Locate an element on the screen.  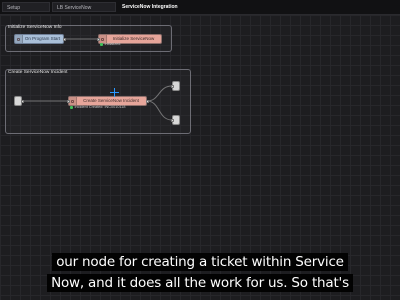
inject-icon is located at coordinates (19, 39).